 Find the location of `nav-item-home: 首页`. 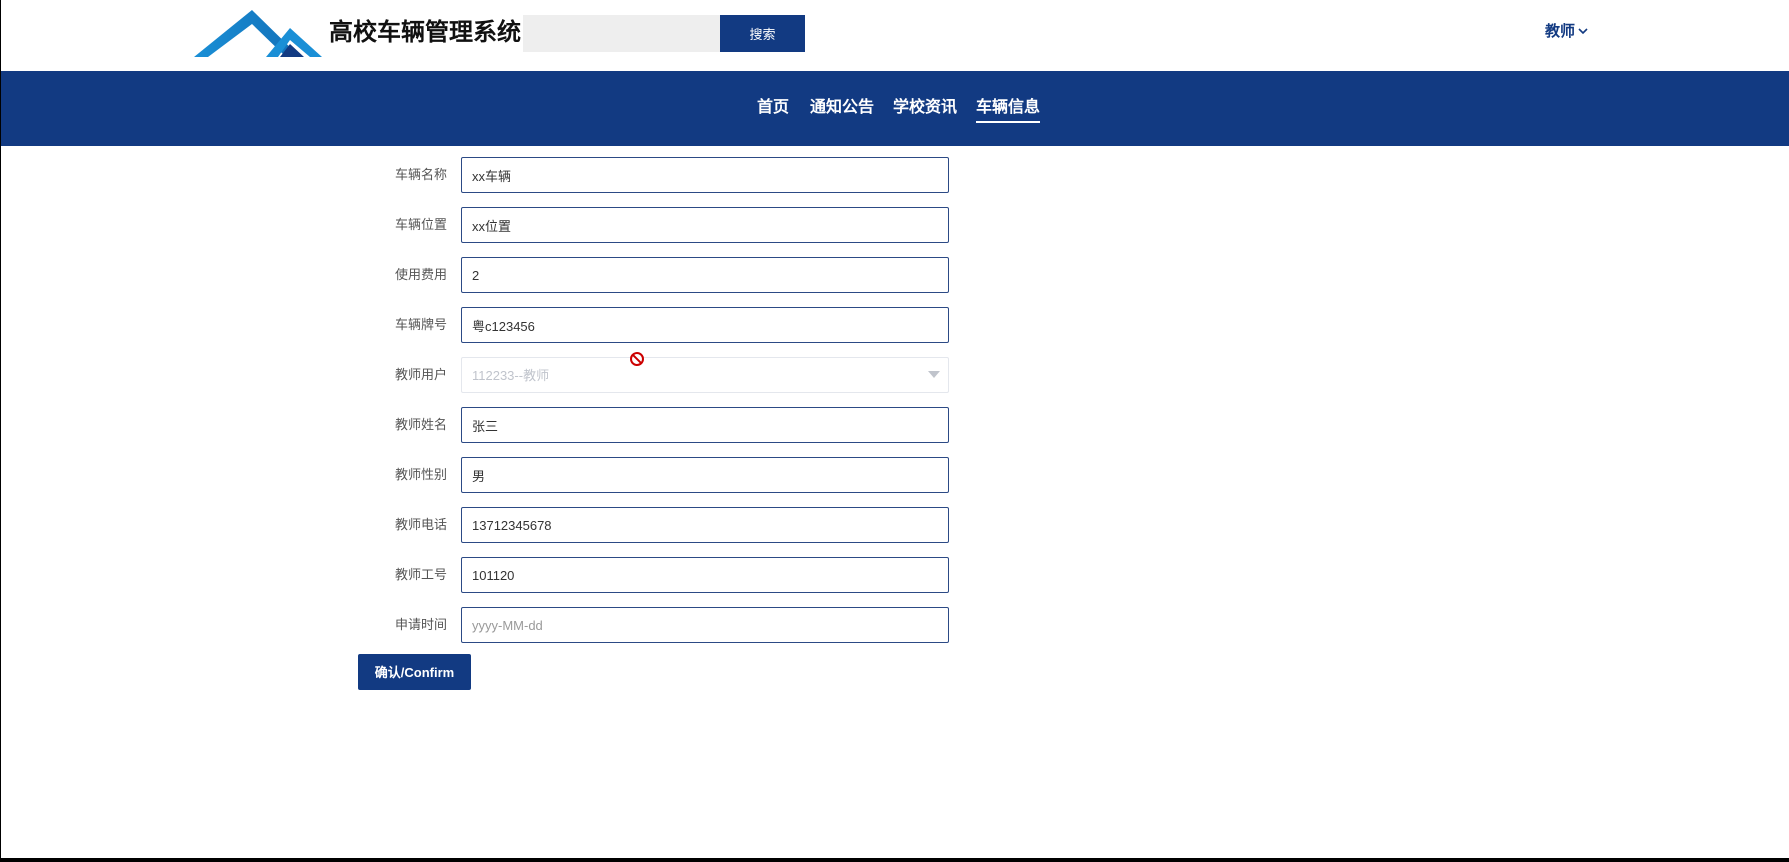

nav-item-home: 首页 is located at coordinates (773, 108).